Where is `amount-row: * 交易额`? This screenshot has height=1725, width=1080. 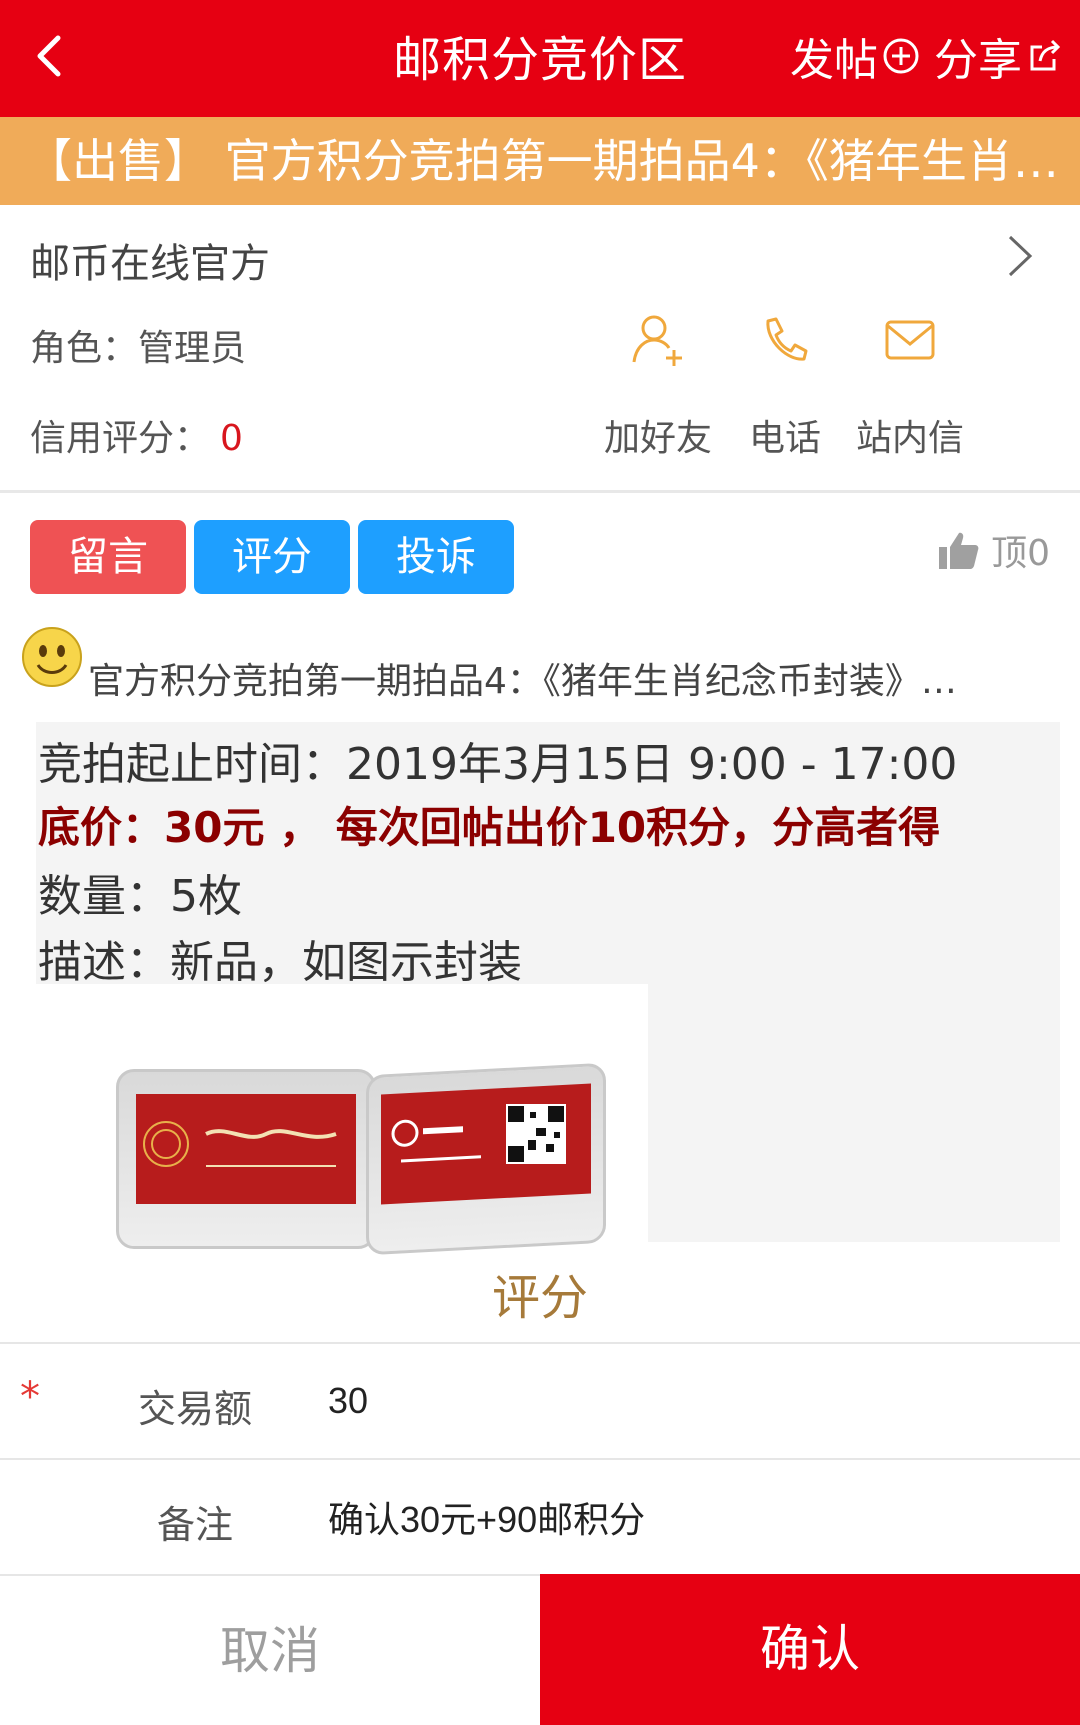
amount-row: * 交易额 is located at coordinates (540, 1398).